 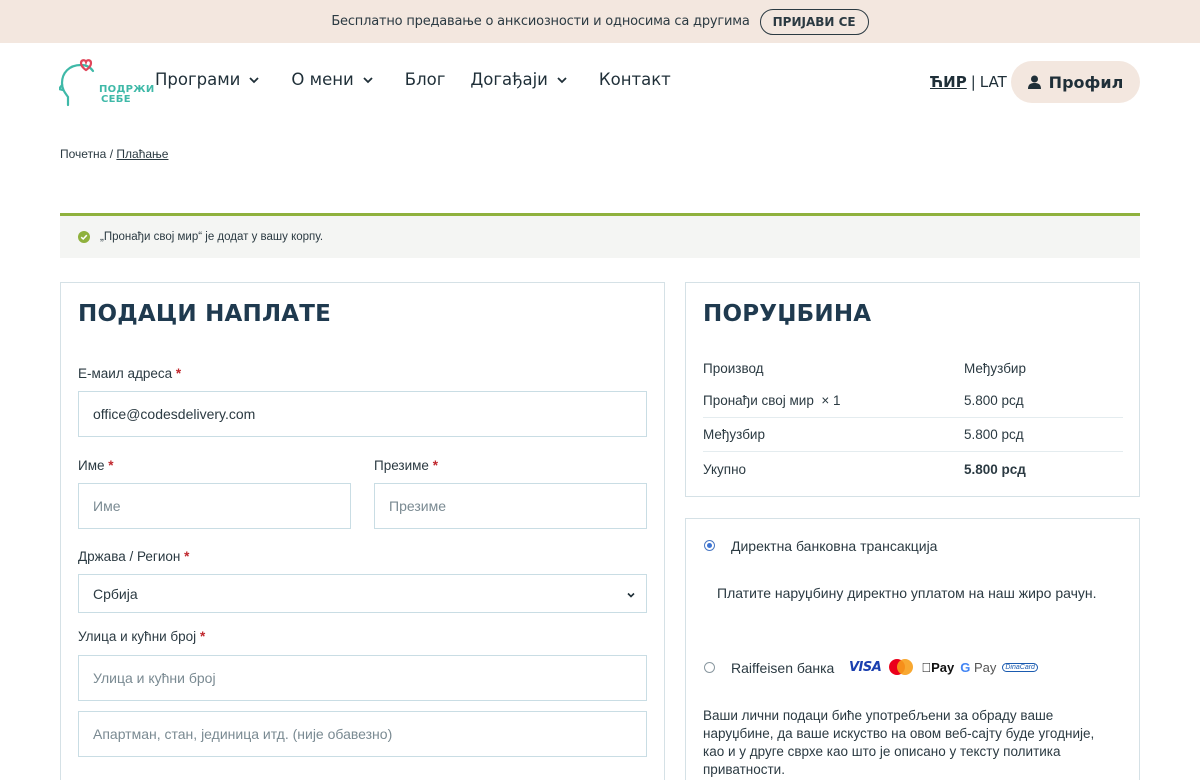 What do you see at coordinates (84, 237) in the screenshot?
I see `check-circle-icon` at bounding box center [84, 237].